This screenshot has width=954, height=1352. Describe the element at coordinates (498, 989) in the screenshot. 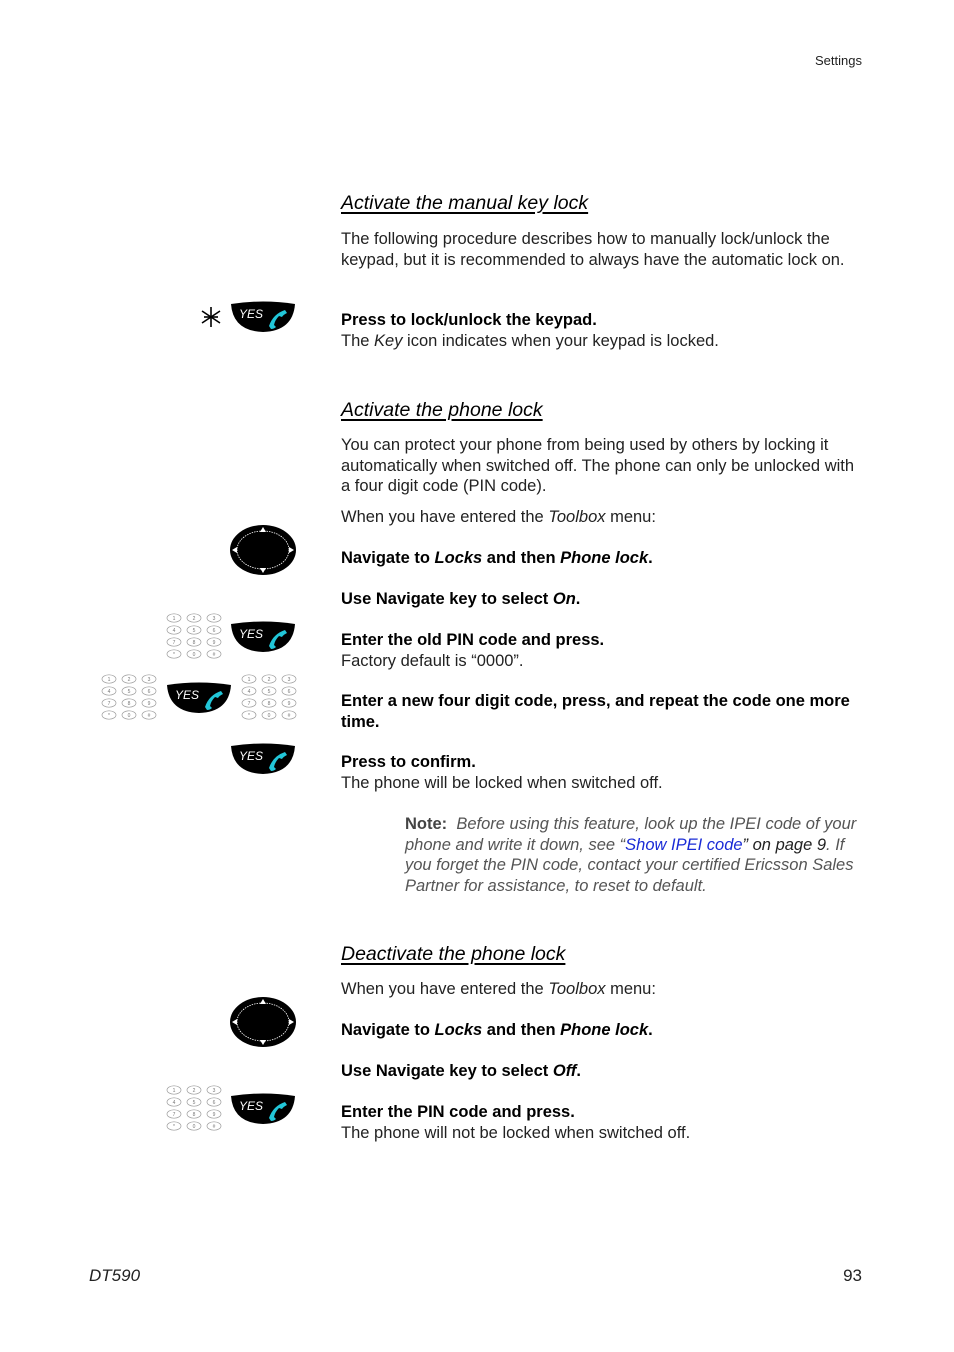

I see `context-line: When you have entered the Toolbox menu:` at that location.